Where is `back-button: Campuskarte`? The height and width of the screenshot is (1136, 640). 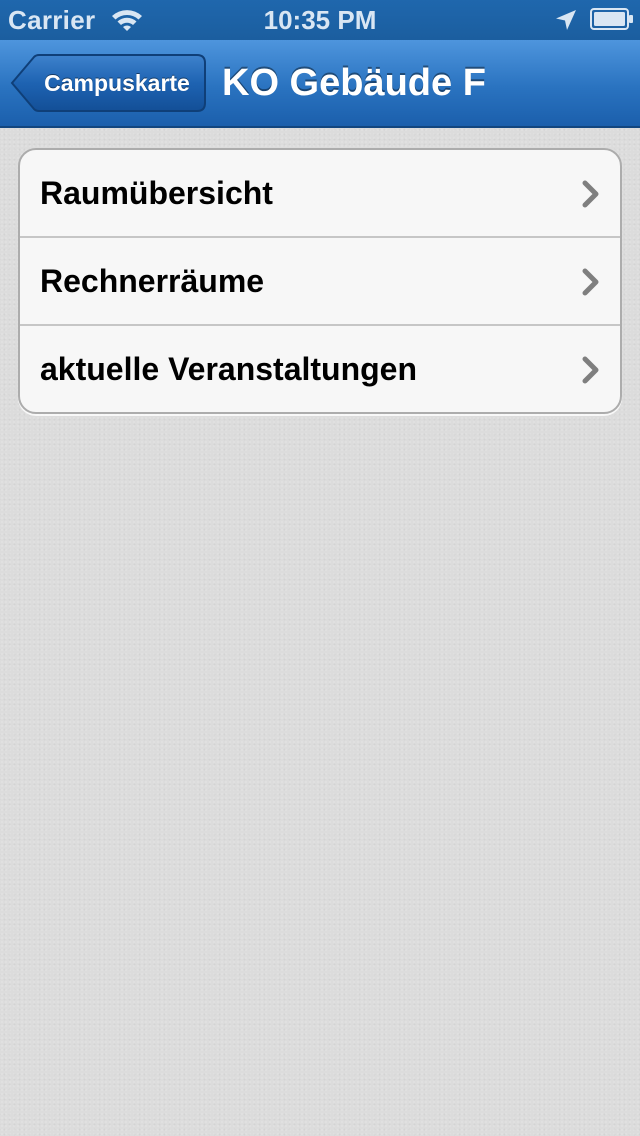 back-button: Campuskarte is located at coordinates (108, 83).